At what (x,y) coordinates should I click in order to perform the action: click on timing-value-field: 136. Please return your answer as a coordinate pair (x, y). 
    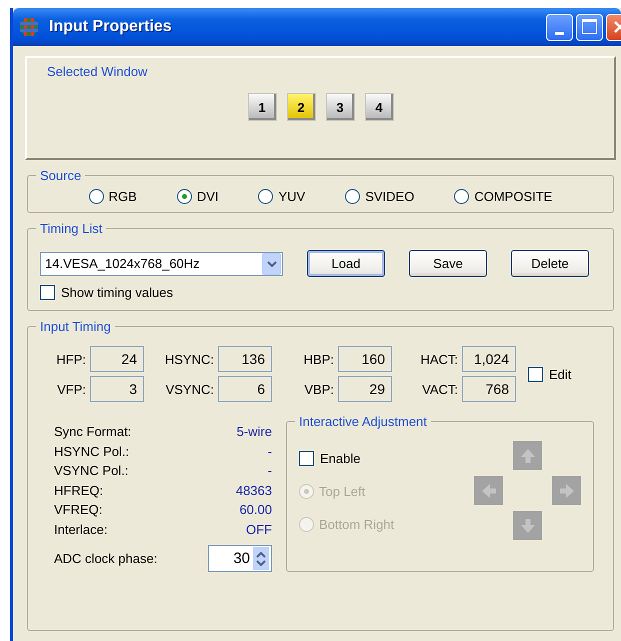
    Looking at the image, I should click on (245, 359).